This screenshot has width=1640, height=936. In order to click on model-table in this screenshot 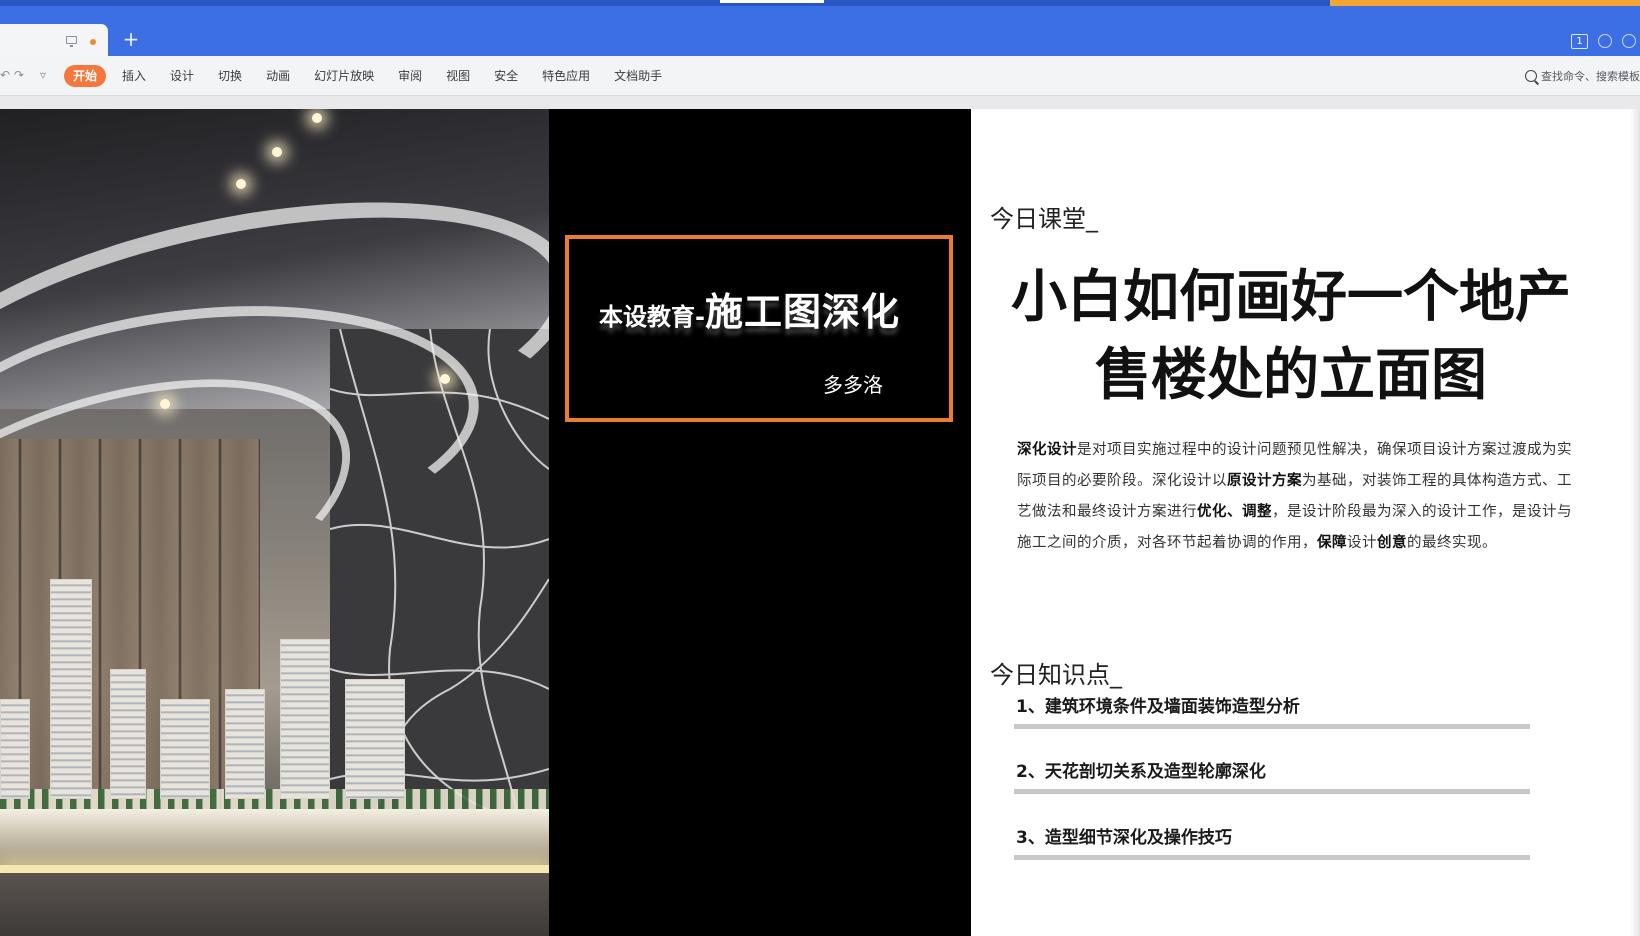, I will do `click(274, 839)`.